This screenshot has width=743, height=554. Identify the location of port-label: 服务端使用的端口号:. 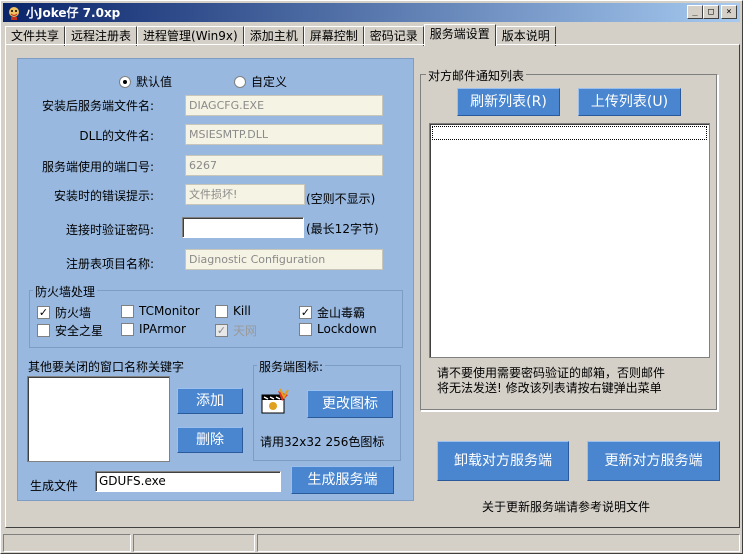
(97, 167).